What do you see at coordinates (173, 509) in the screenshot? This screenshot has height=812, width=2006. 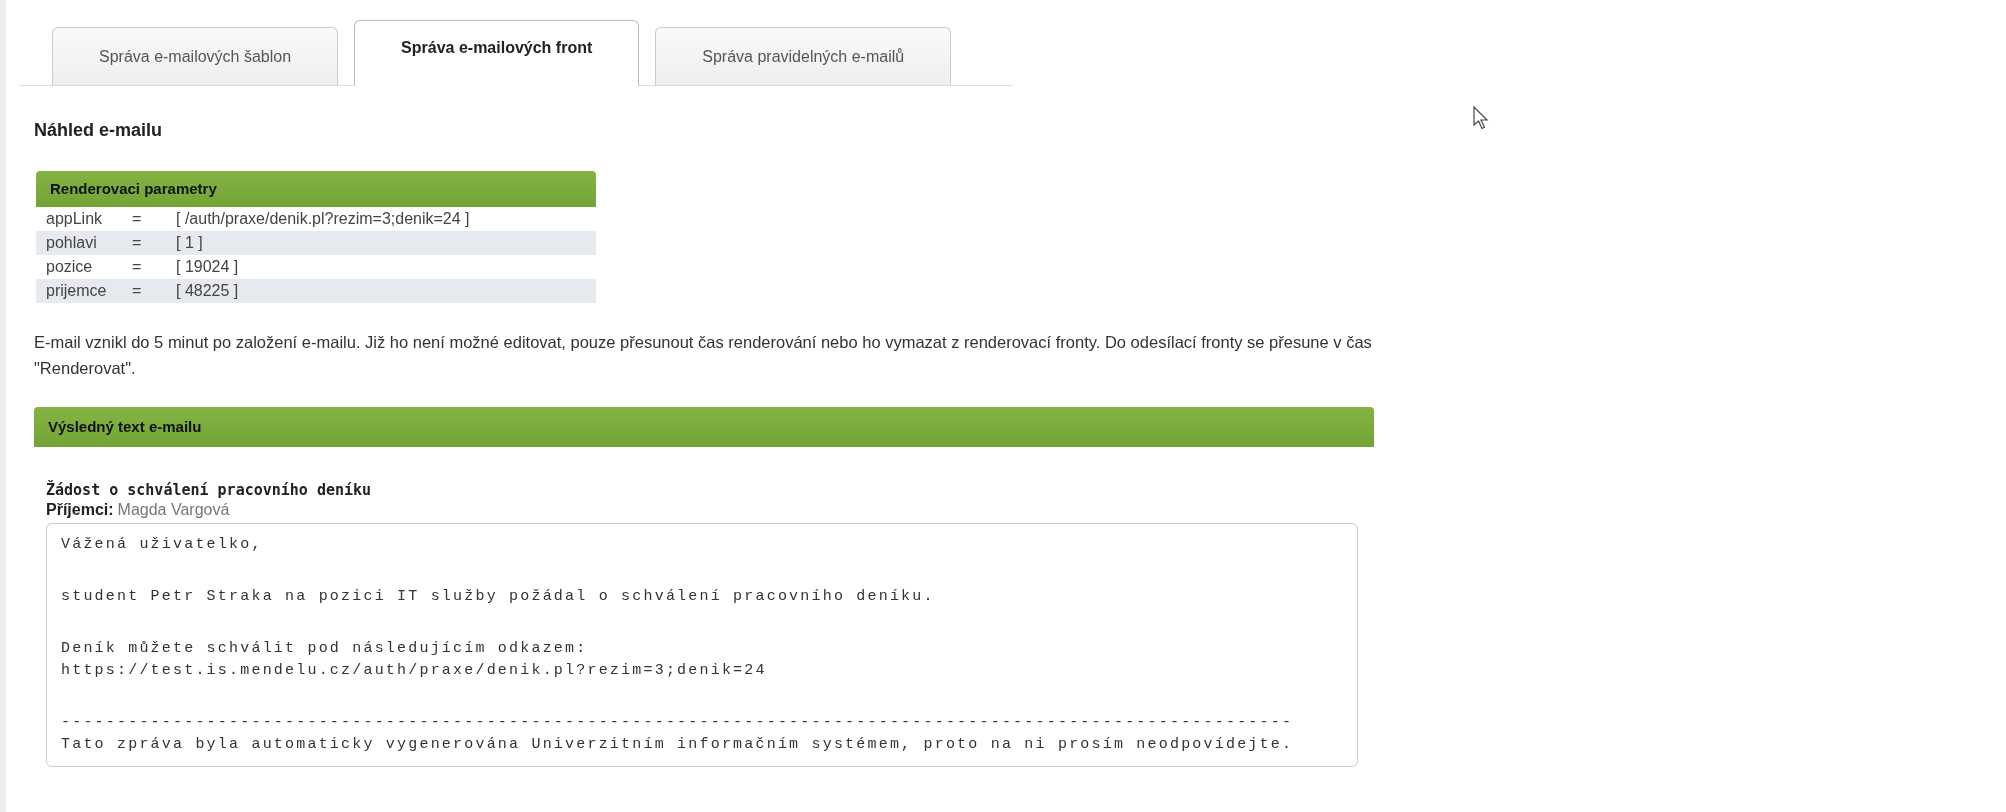 I see `recipient-name: Magda Vargová` at bounding box center [173, 509].